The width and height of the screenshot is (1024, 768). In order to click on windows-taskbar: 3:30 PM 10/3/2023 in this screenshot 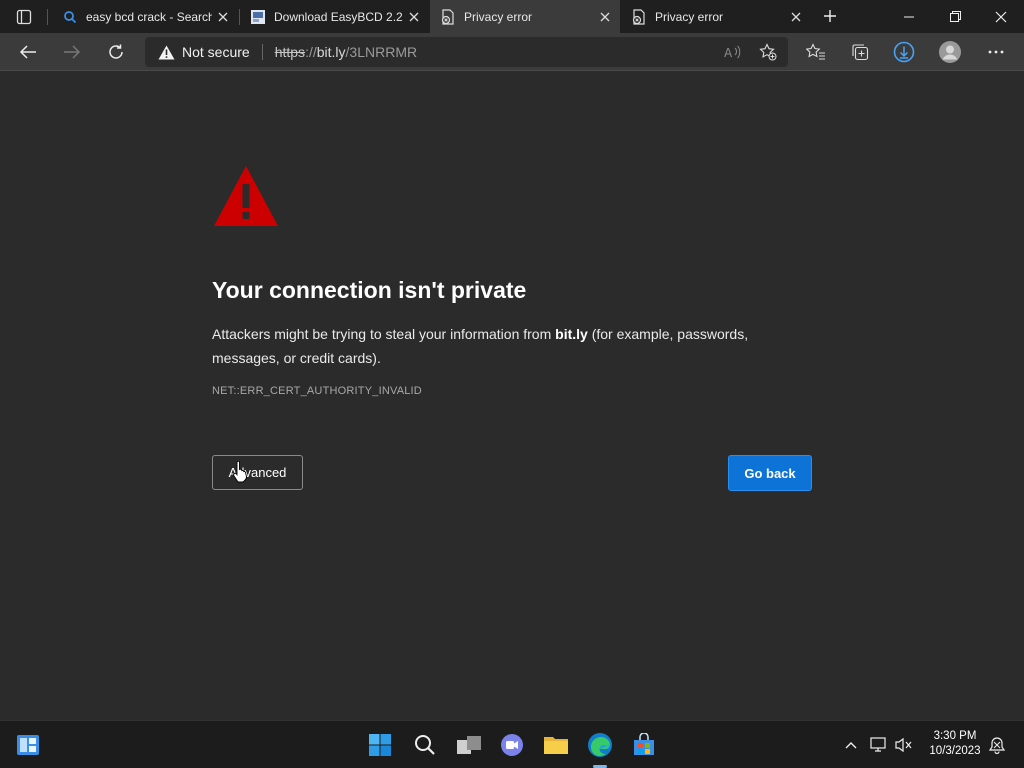, I will do `click(512, 744)`.